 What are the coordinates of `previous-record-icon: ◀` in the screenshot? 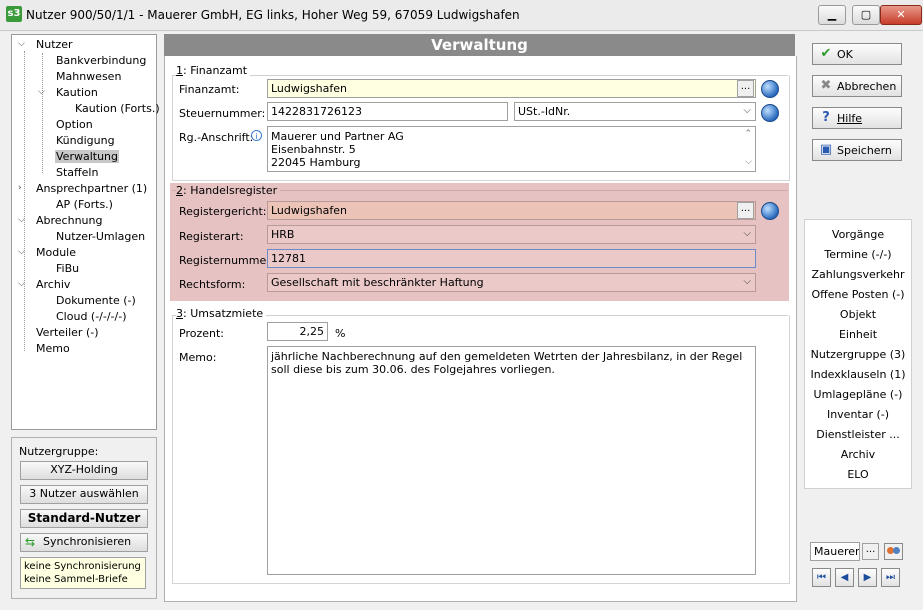 It's located at (844, 577).